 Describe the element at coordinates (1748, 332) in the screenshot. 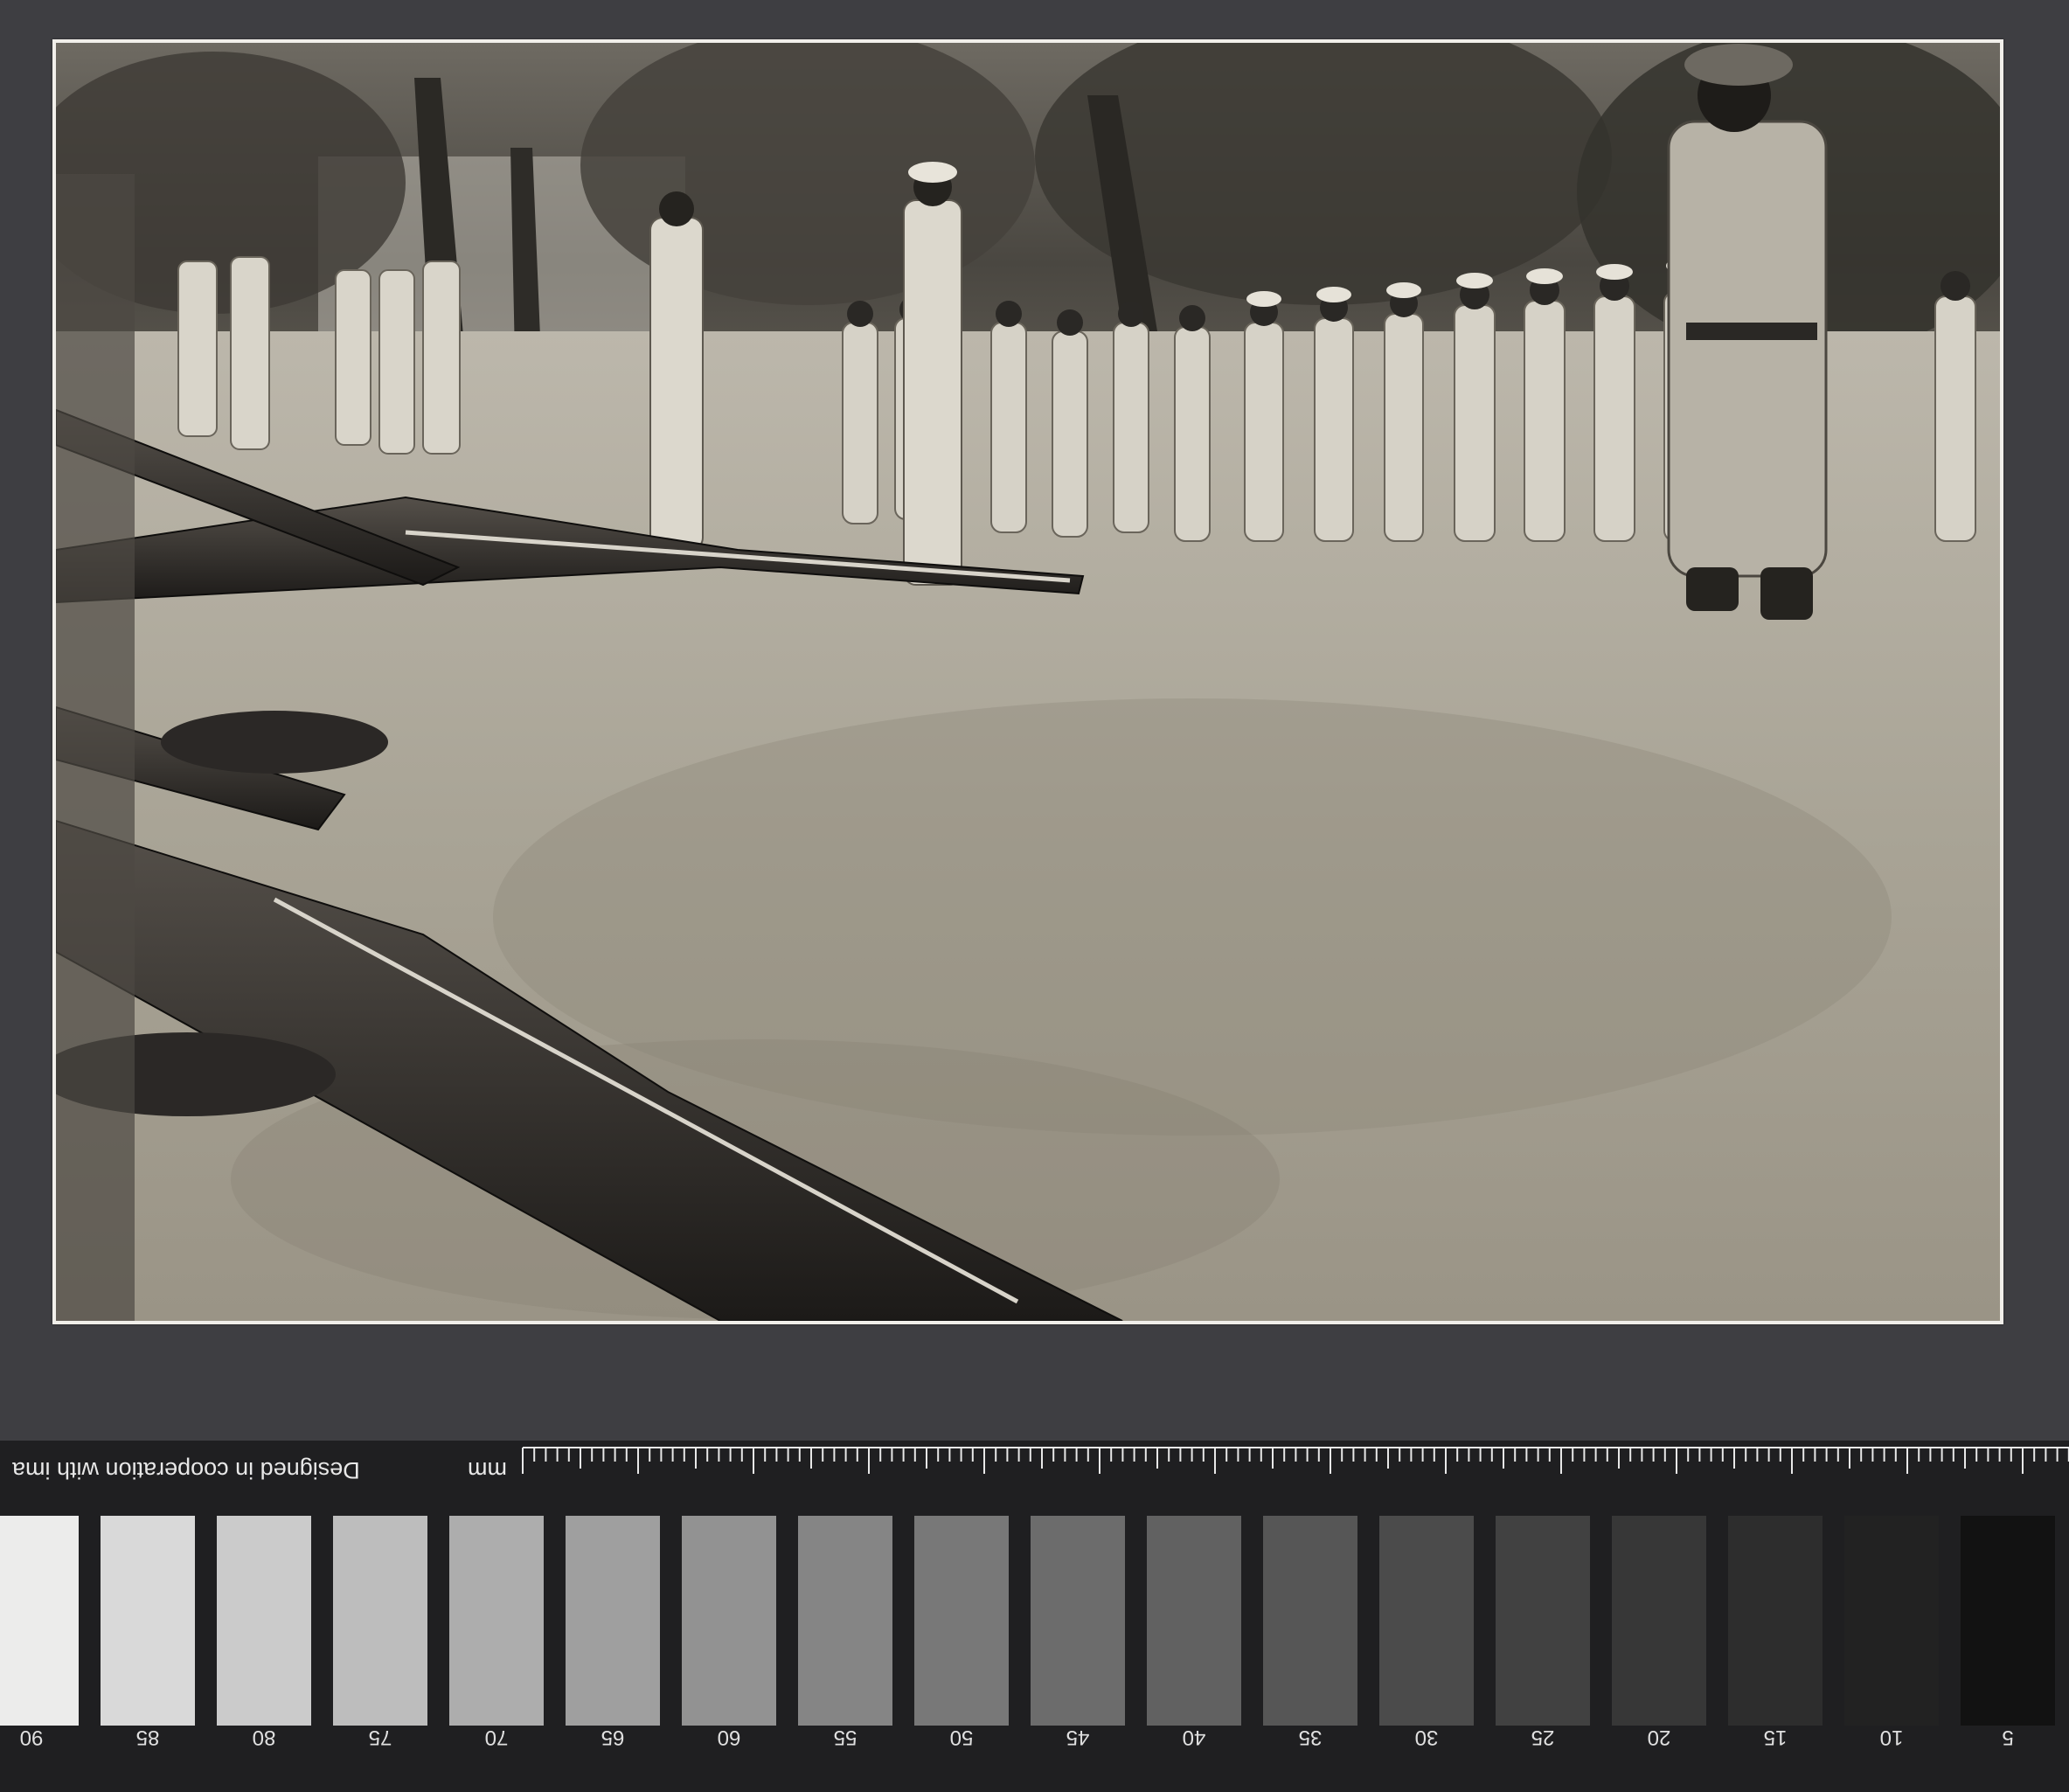

I see `foreground-officer` at that location.